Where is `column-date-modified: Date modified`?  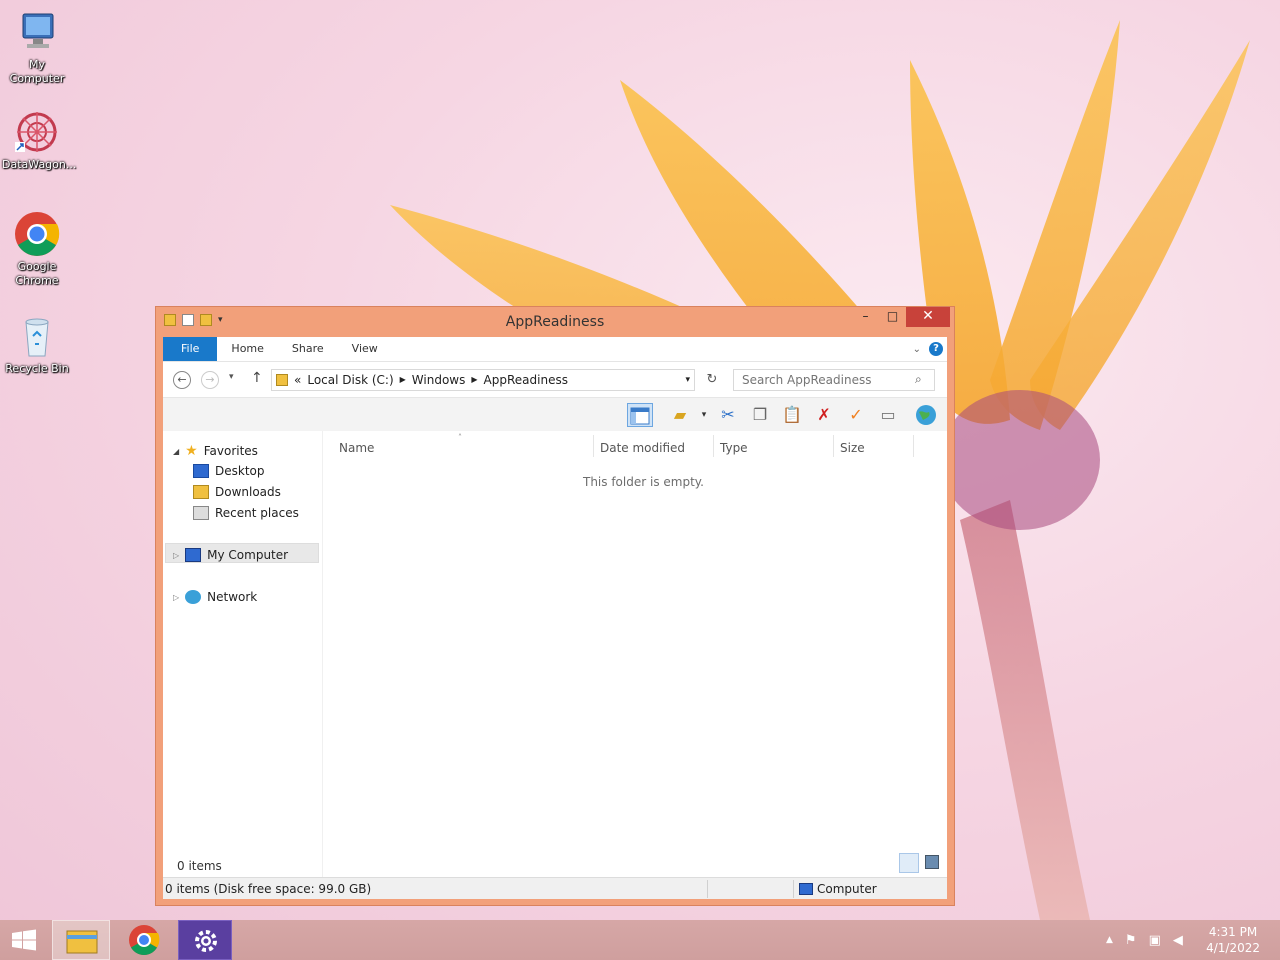 column-date-modified: Date modified is located at coordinates (642, 448).